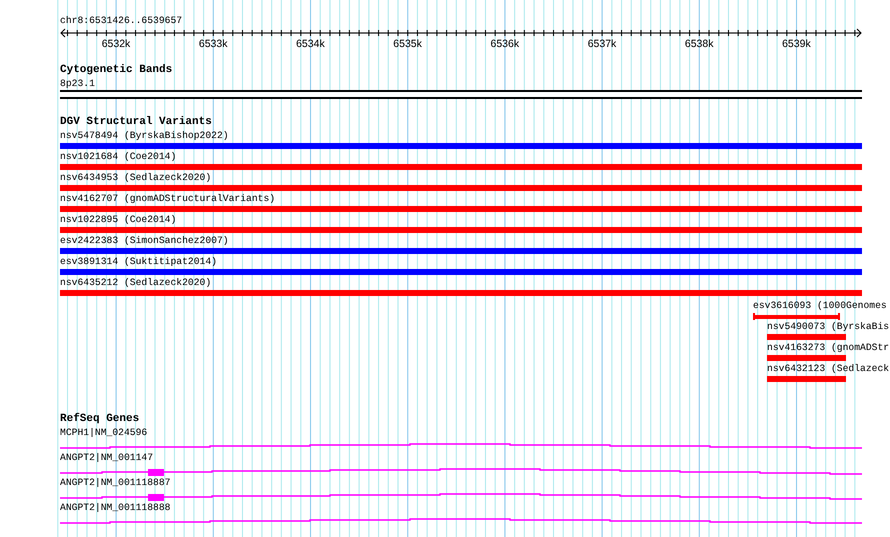 This screenshot has width=890, height=537. Describe the element at coordinates (310, 44) in the screenshot. I see `tick-label: 6534k` at that location.